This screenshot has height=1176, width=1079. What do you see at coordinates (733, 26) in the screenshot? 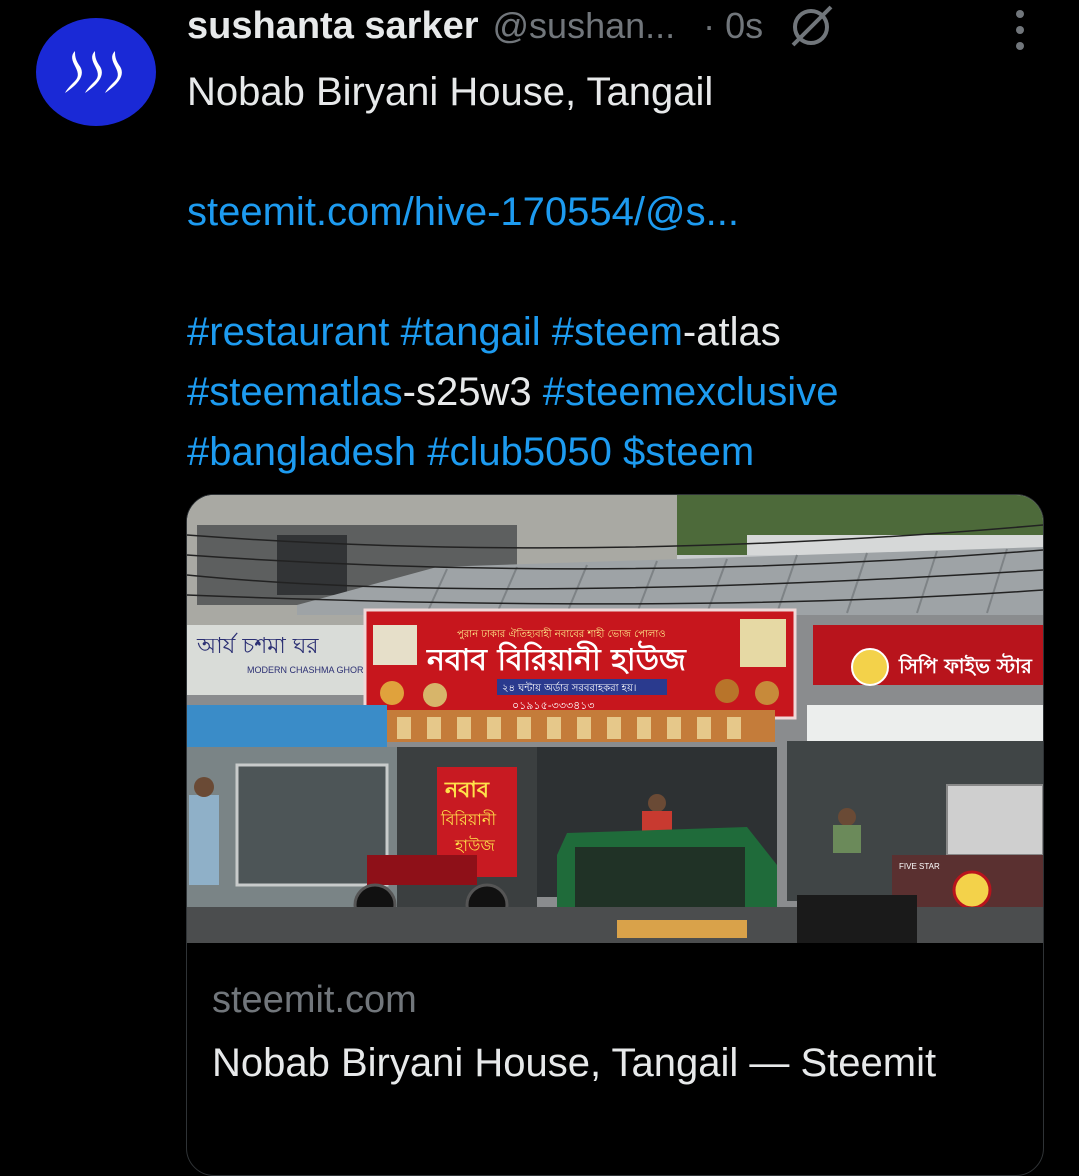
I see `timestamp: · 0s` at bounding box center [733, 26].